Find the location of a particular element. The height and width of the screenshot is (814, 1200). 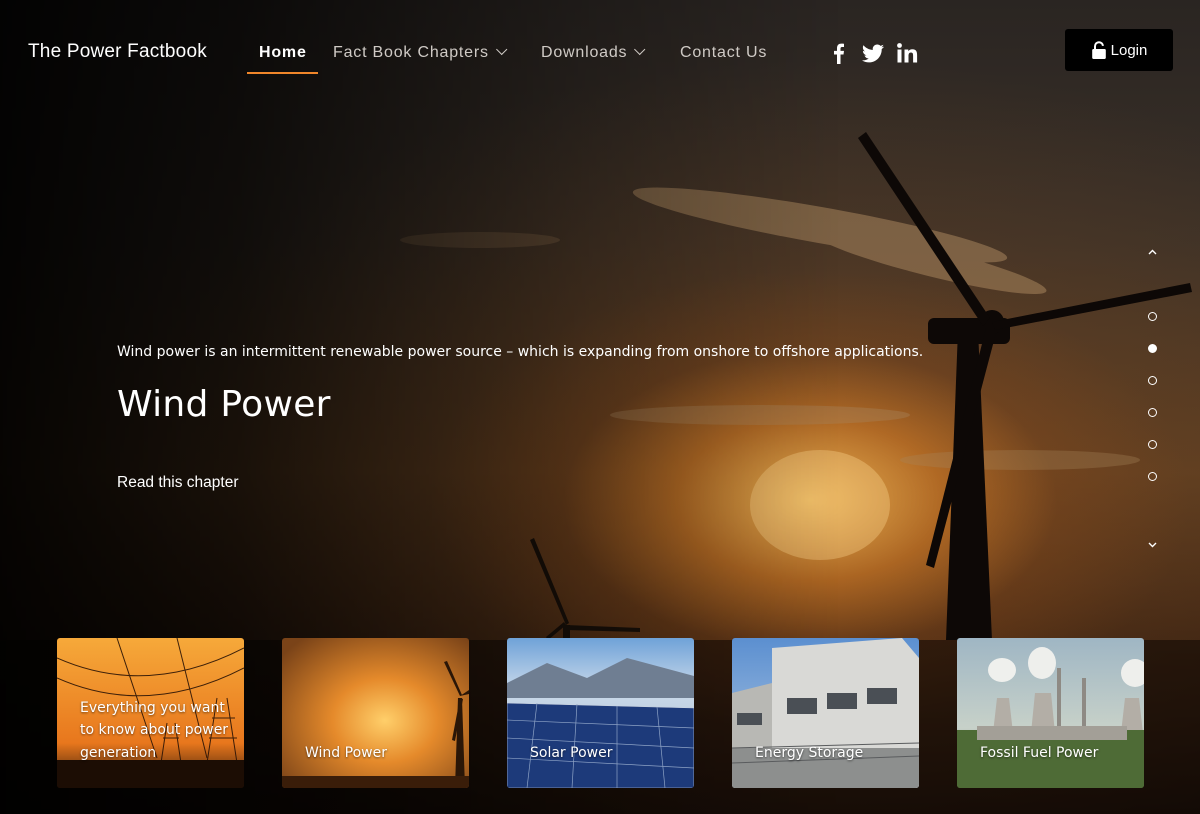

wind-turbine-image is located at coordinates (375, 713).